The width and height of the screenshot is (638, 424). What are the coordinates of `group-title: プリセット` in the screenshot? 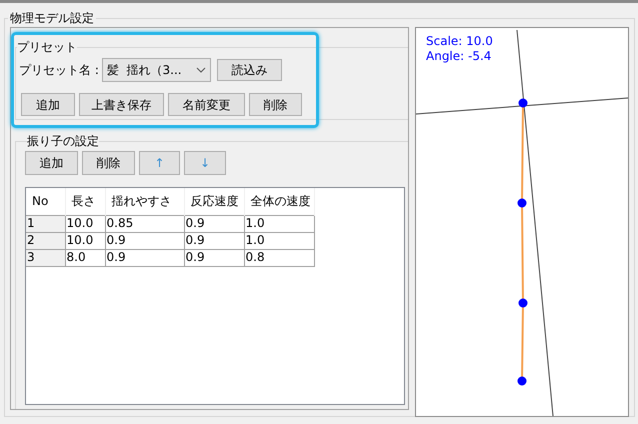 It's located at (47, 47).